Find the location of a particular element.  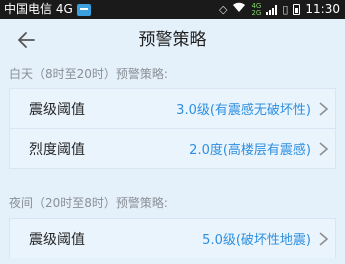

row-value: 5.0级(破坏性地震) is located at coordinates (256, 240).